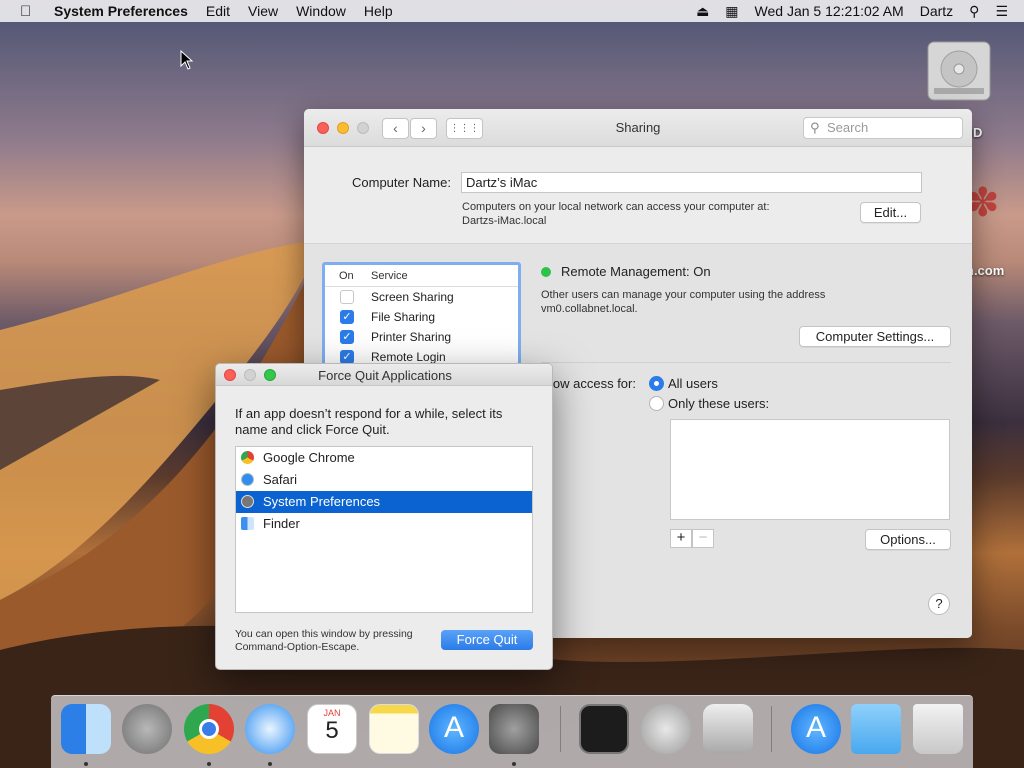 This screenshot has width=1024, height=768. I want to click on app-row-finder: Finder, so click(384, 524).